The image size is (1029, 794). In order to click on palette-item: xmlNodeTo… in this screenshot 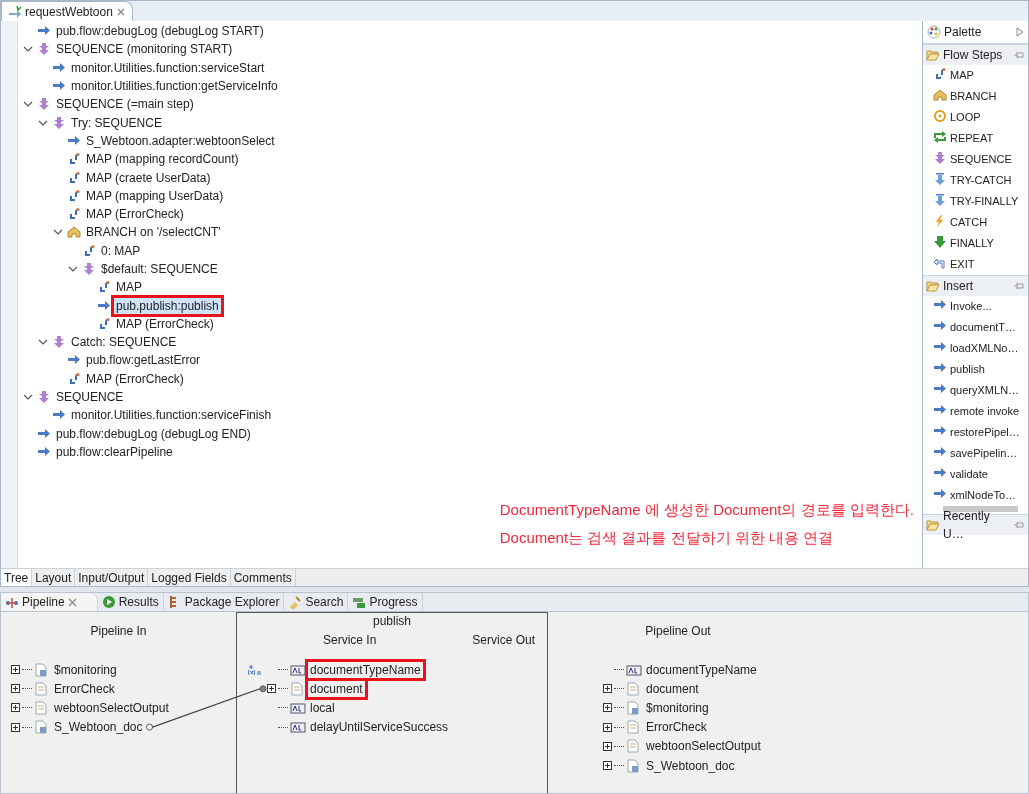, I will do `click(983, 495)`.